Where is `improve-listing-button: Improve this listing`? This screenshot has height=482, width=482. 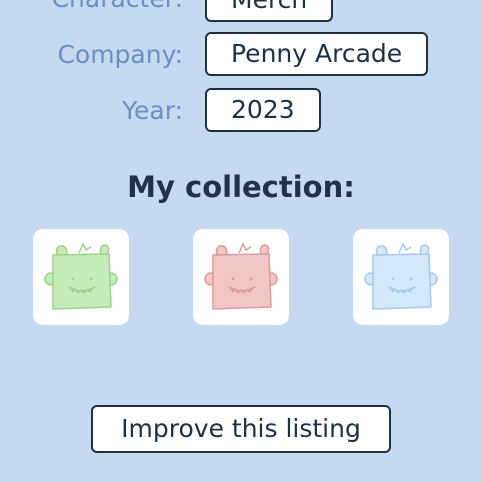 improve-listing-button: Improve this listing is located at coordinates (241, 429).